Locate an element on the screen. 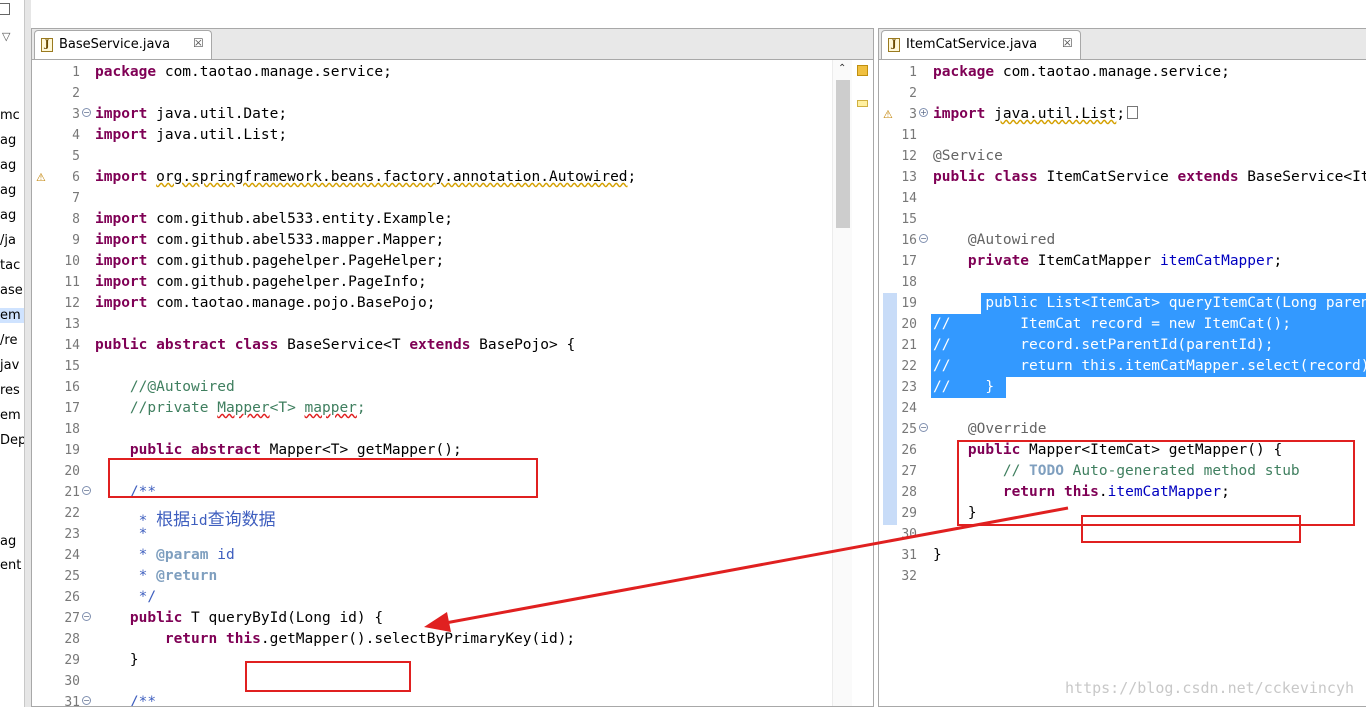  arrow-shaft is located at coordinates (754, 566).